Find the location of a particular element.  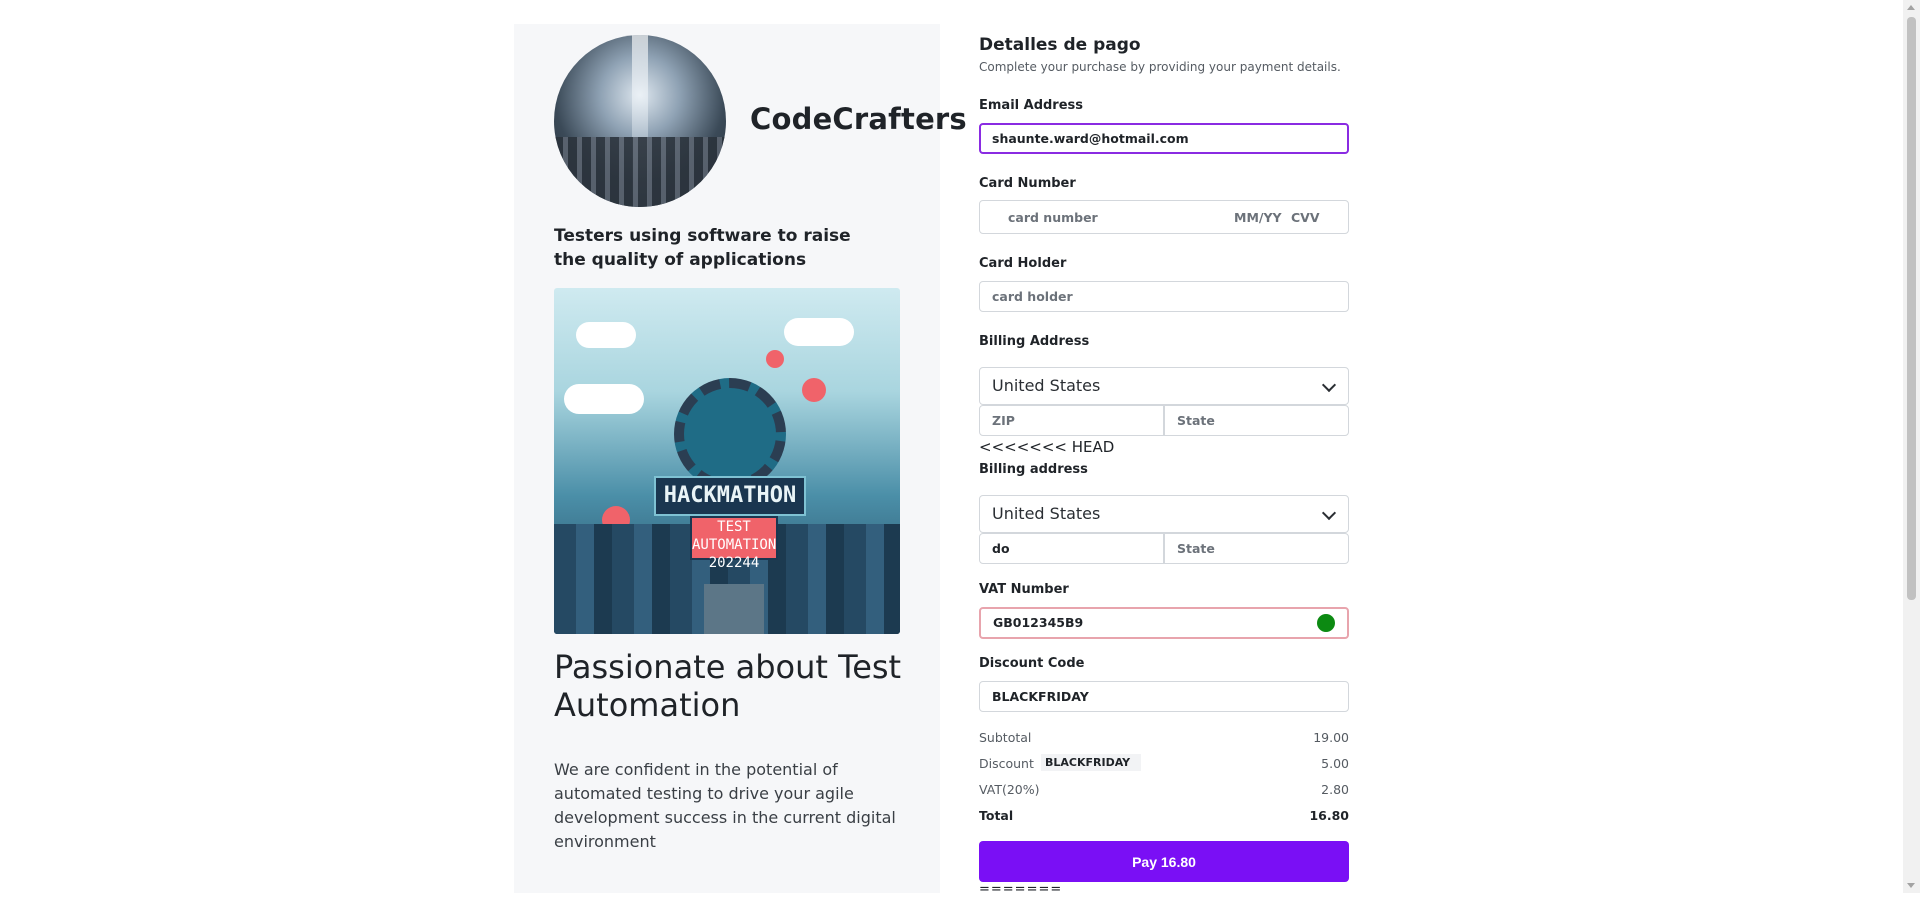

card-holder-input: card holder is located at coordinates (1164, 296).